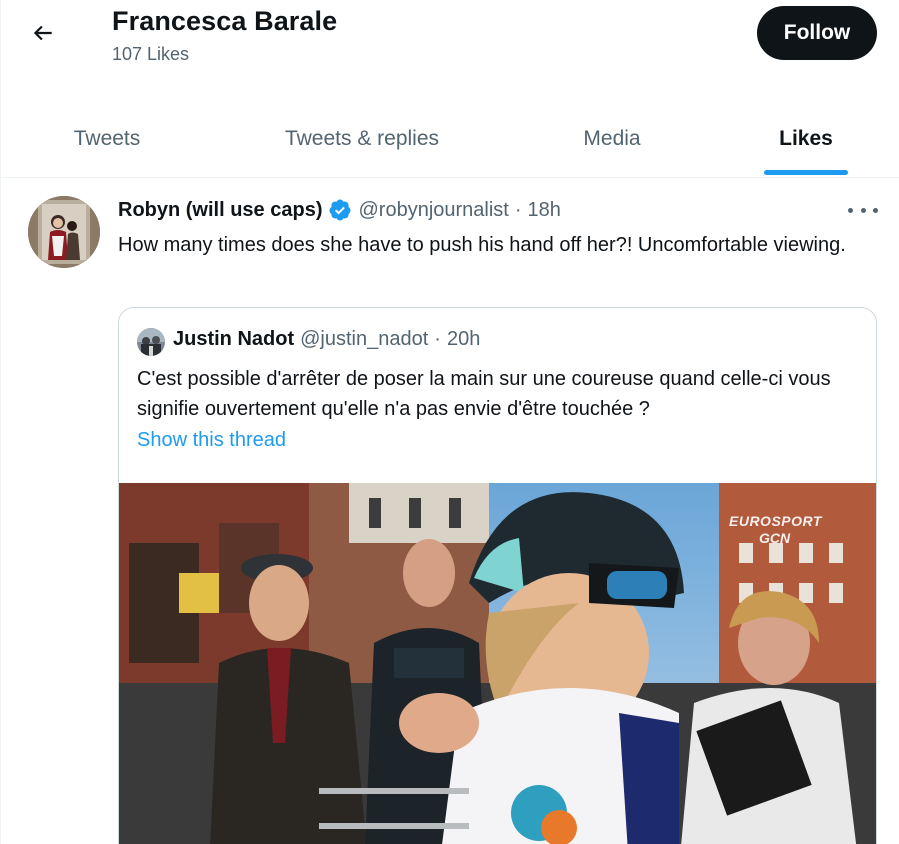 The width and height of the screenshot is (899, 844). Describe the element at coordinates (544, 210) in the screenshot. I see `tweet-timestamp: 18h` at that location.